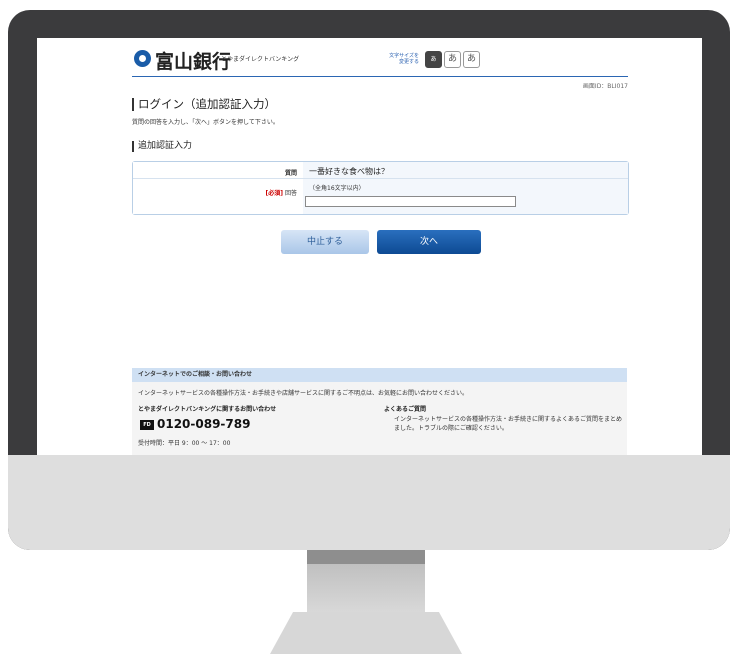 The image size is (740, 654). Describe the element at coordinates (184, 443) in the screenshot. I see `business-hours: 受付時間：平日 9：00 ～ 17：00` at that location.